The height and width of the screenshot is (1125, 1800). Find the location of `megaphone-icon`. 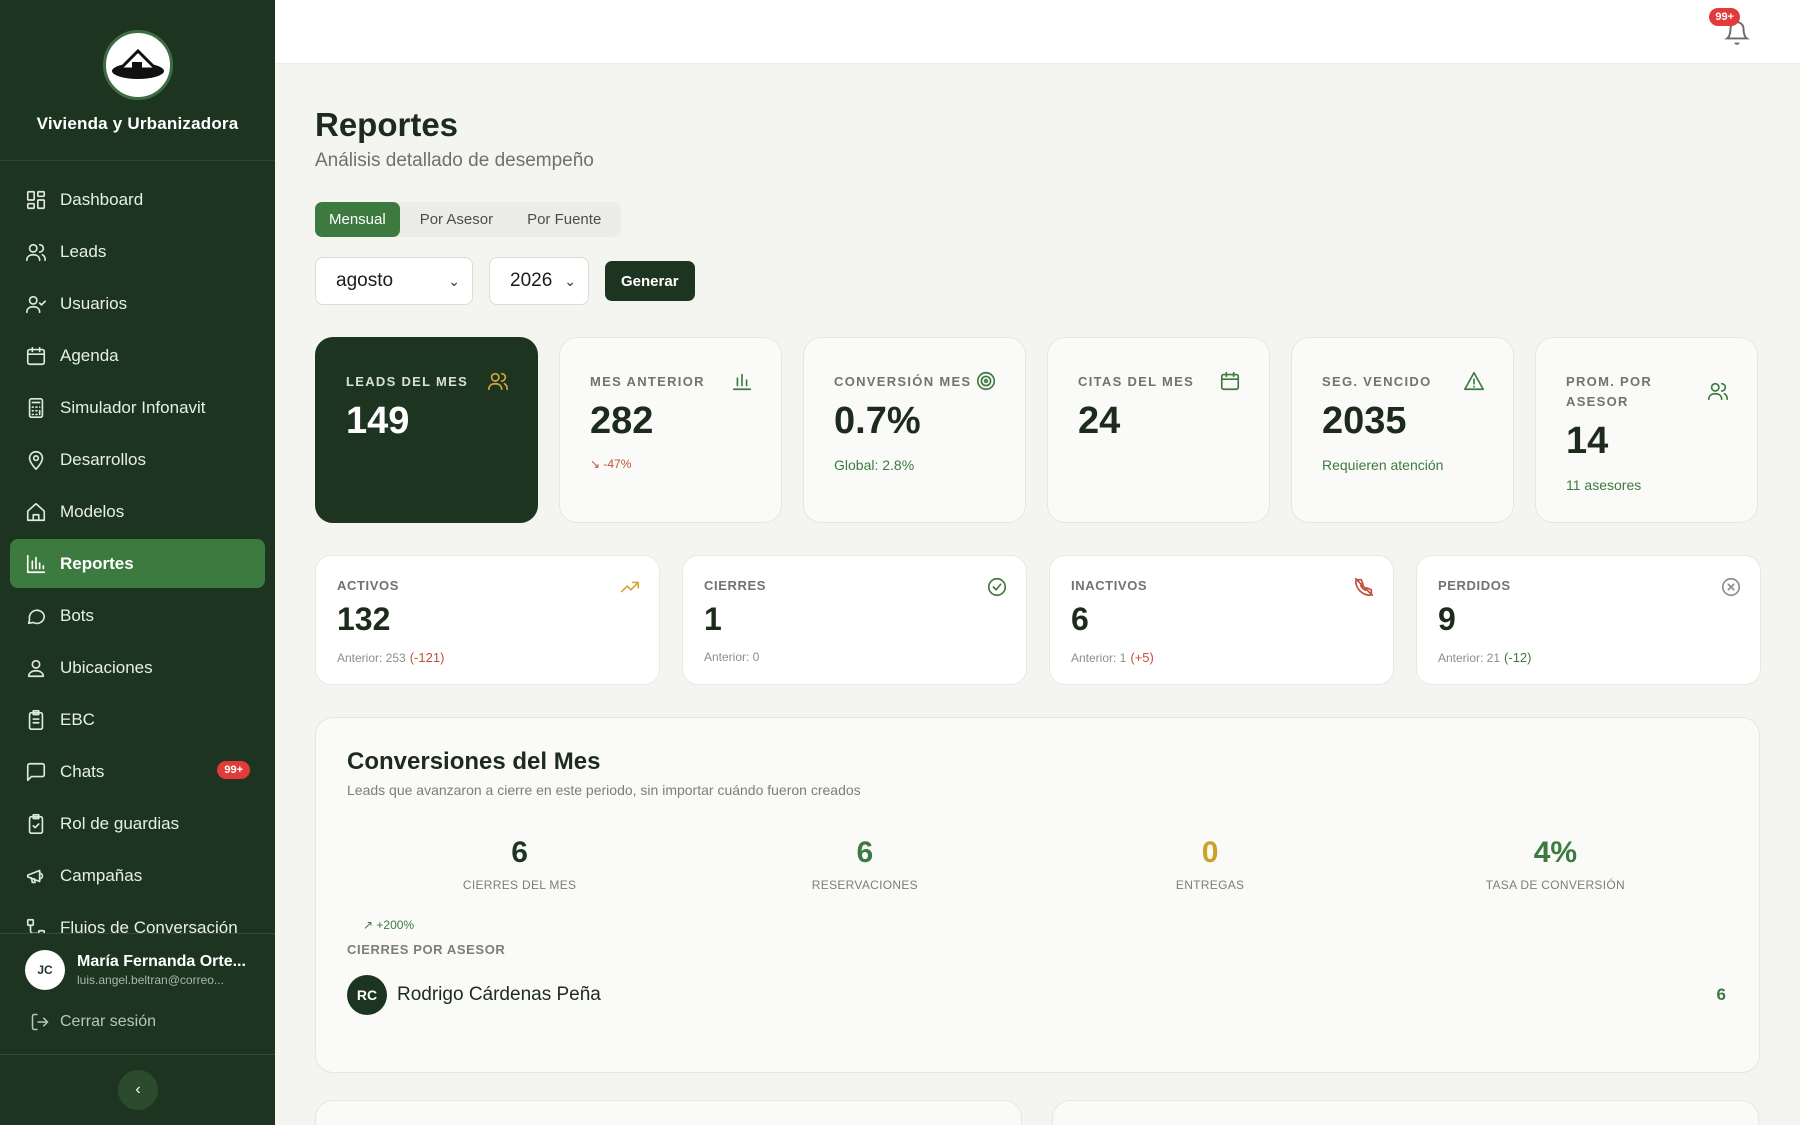

megaphone-icon is located at coordinates (36, 876).